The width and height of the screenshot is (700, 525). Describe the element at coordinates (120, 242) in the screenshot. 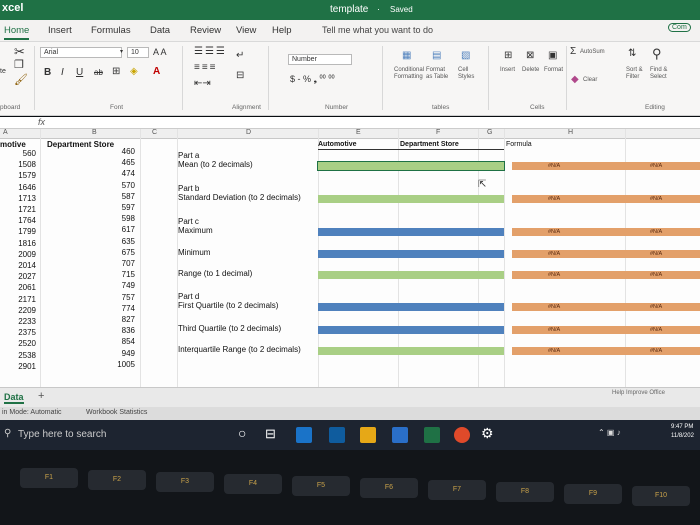

I see `cell-b-value: 635` at that location.